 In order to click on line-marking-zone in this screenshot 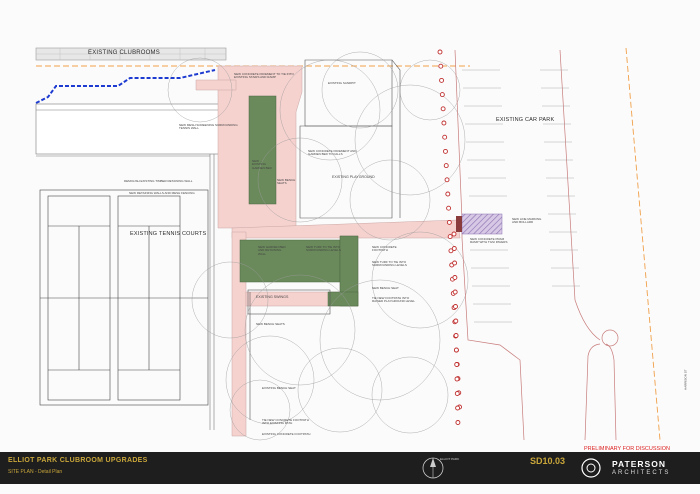, I will do `click(482, 224)`.